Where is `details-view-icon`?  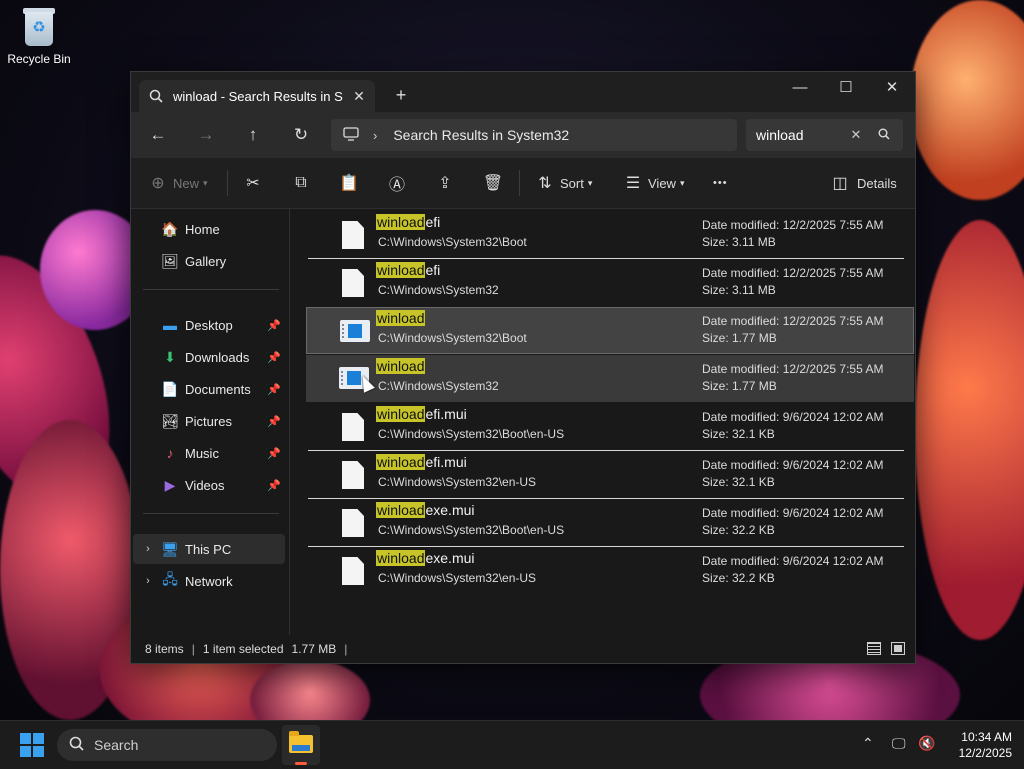
details-view-icon is located at coordinates (874, 648).